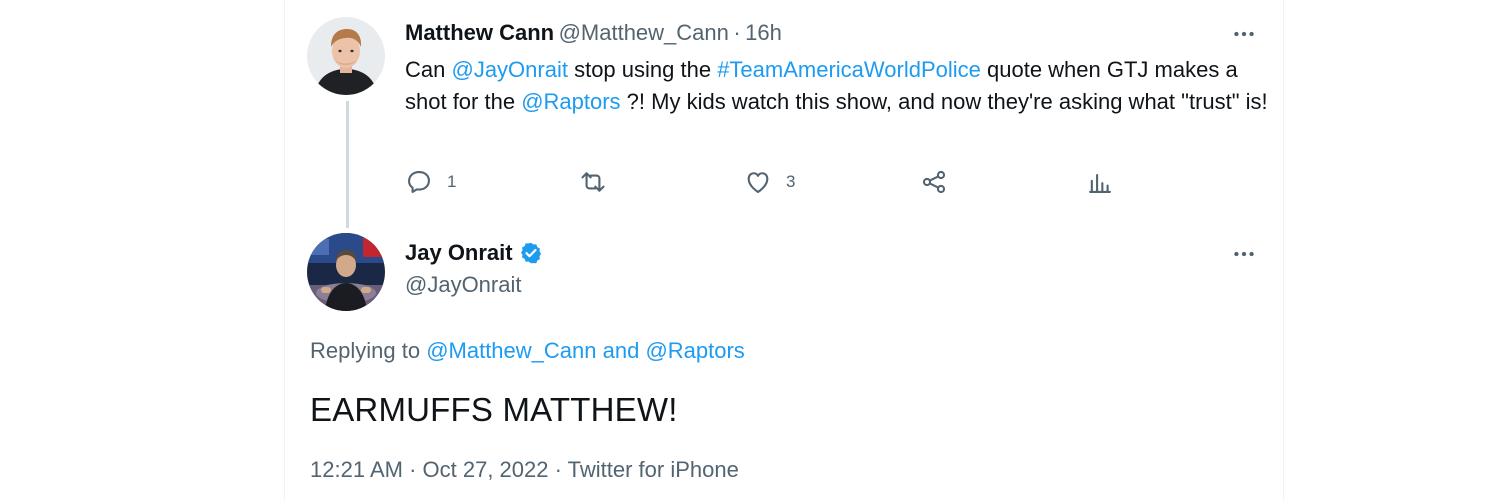  I want to click on mention-raptors-link: @Raptors, so click(570, 101).